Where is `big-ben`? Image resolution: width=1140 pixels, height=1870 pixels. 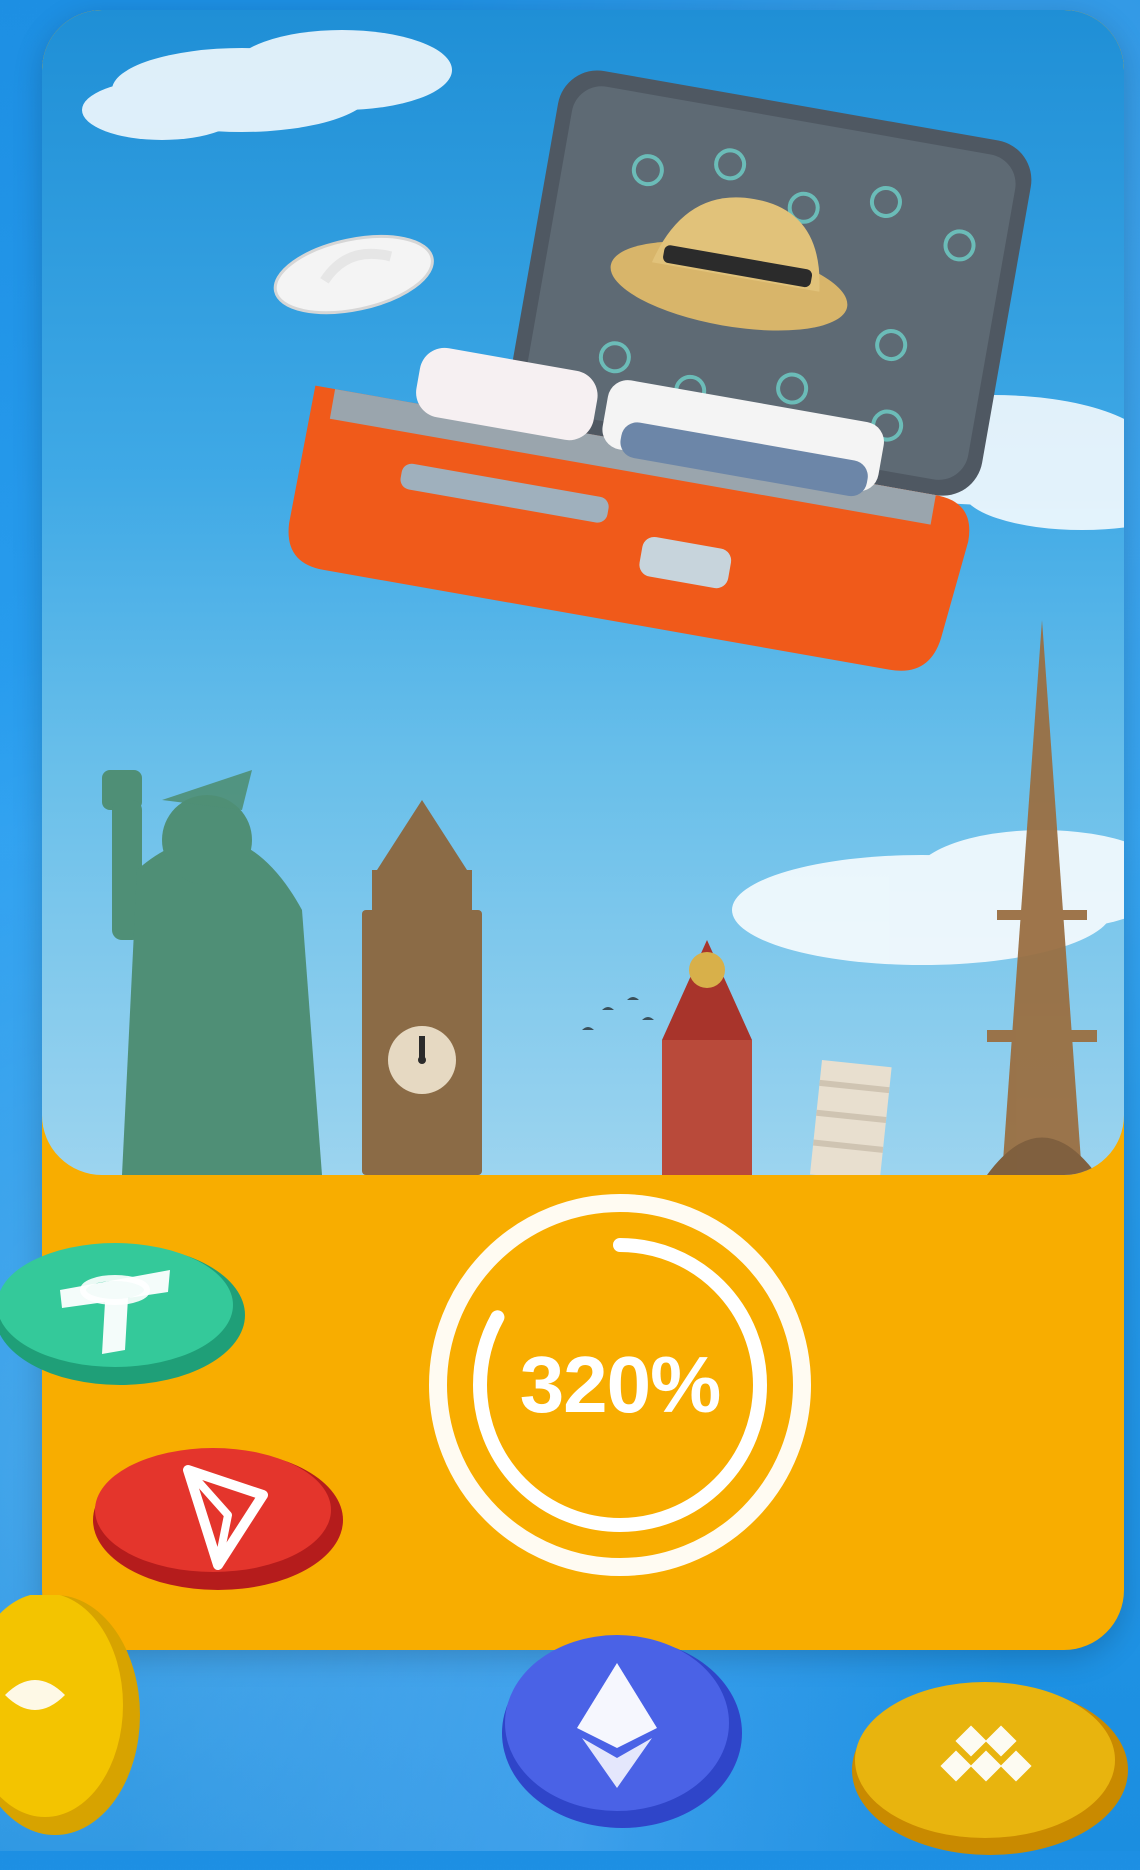
big-ben is located at coordinates (422, 987).